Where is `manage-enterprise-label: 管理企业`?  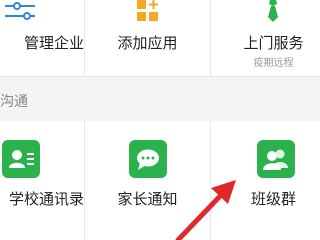
manage-enterprise-label: 管理企业 is located at coordinates (53, 43).